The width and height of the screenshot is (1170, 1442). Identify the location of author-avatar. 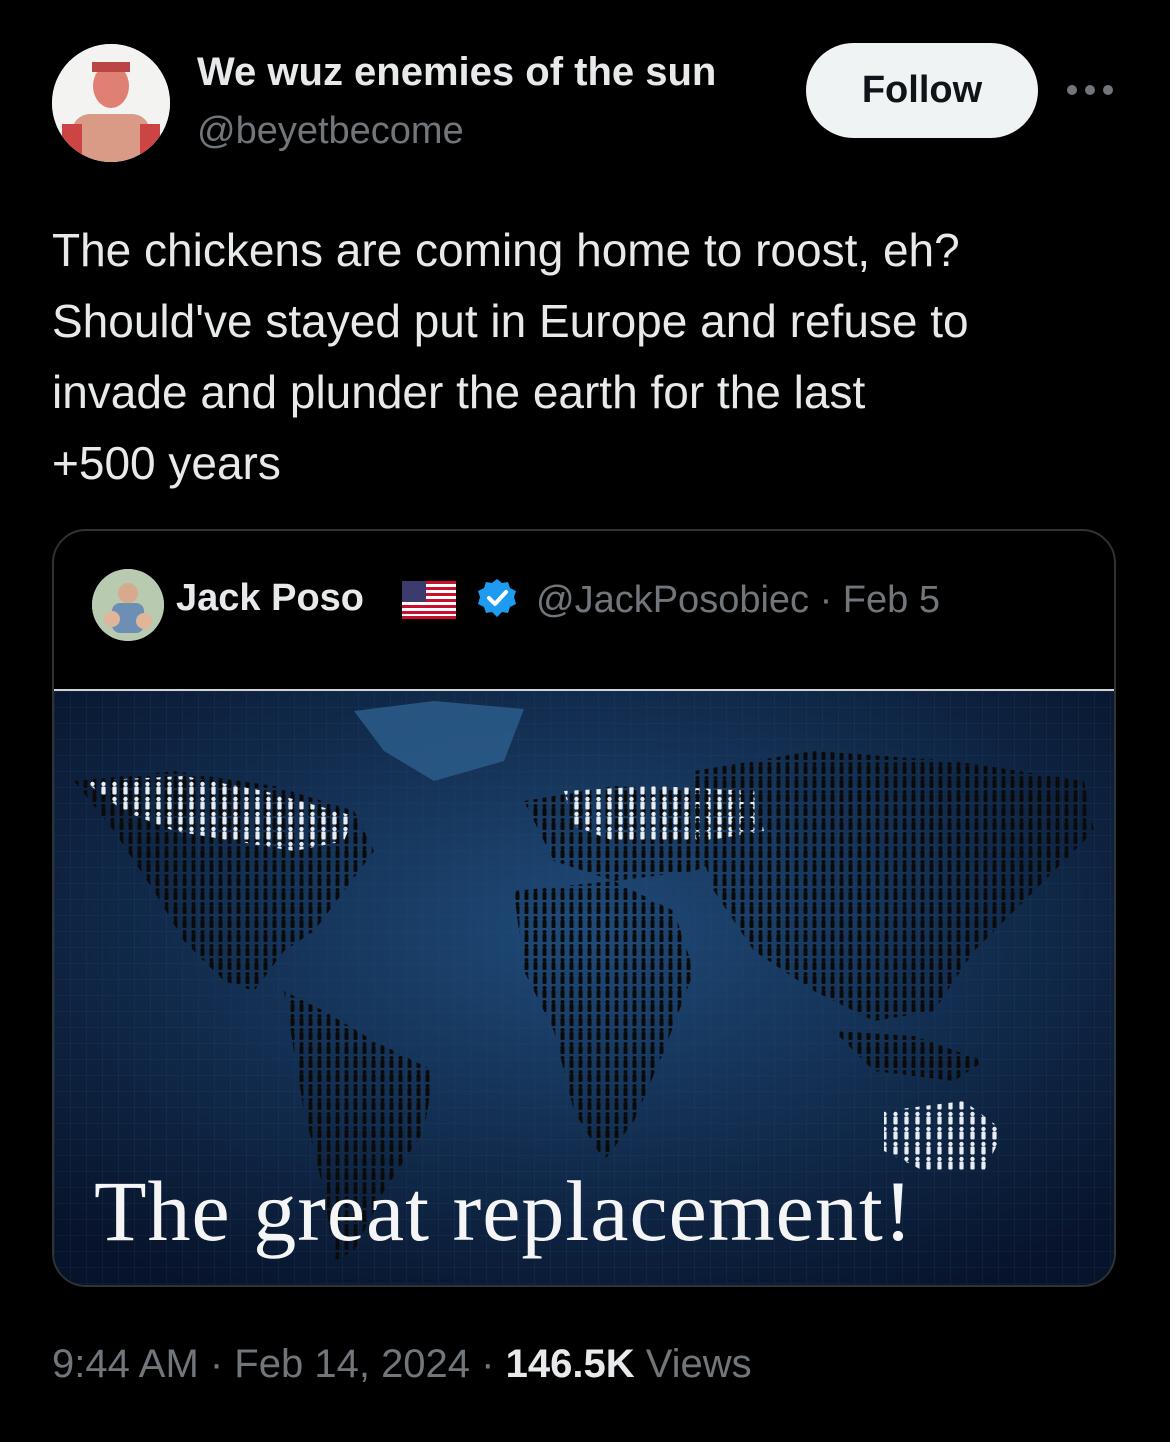
(111, 103).